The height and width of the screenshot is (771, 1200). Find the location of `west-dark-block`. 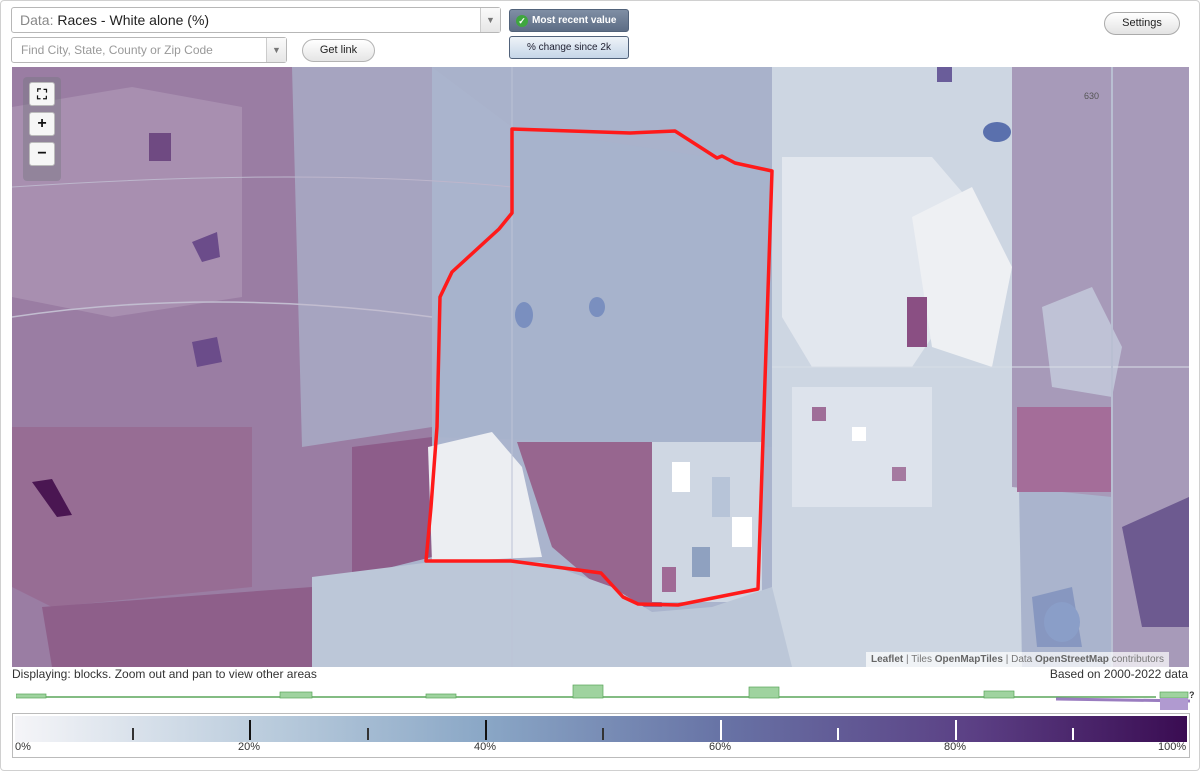

west-dark-block is located at coordinates (392, 507).